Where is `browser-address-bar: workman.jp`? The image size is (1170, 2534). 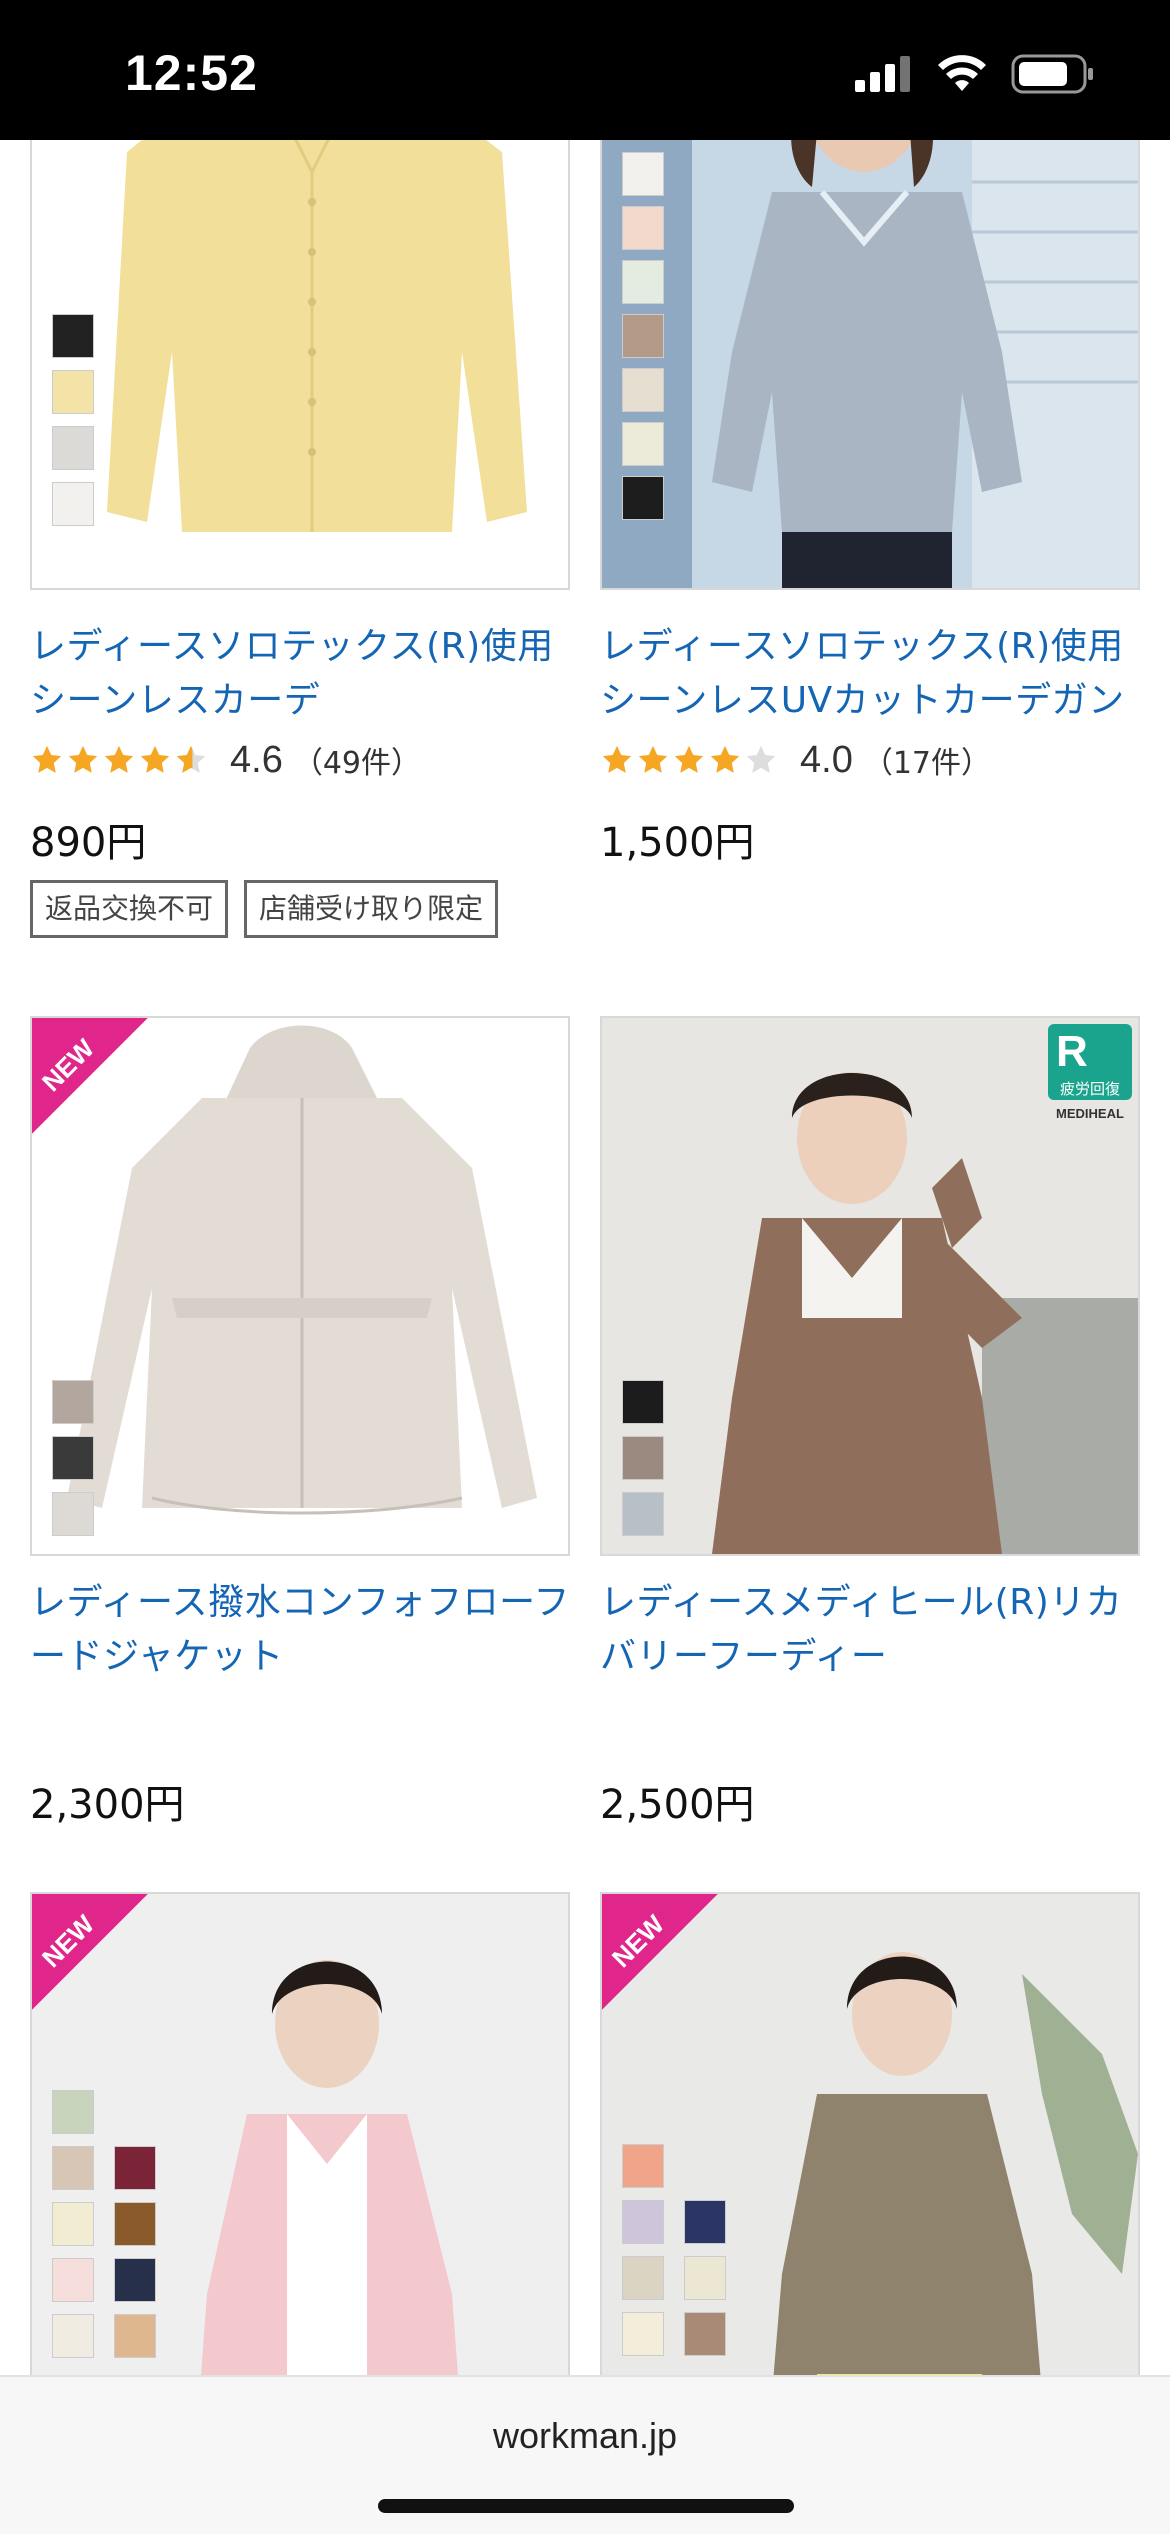
browser-address-bar: workman.jp is located at coordinates (585, 2454).